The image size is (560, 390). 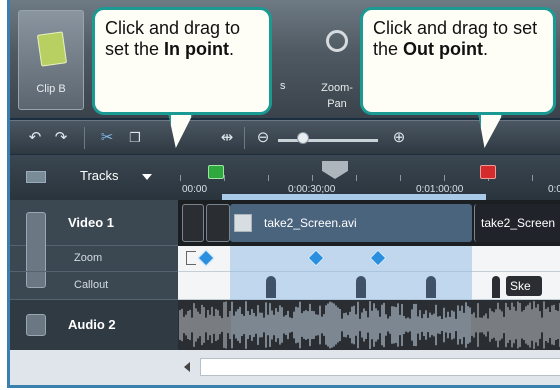 What do you see at coordinates (52, 49) in the screenshot?
I see `clip-bin-icon` at bounding box center [52, 49].